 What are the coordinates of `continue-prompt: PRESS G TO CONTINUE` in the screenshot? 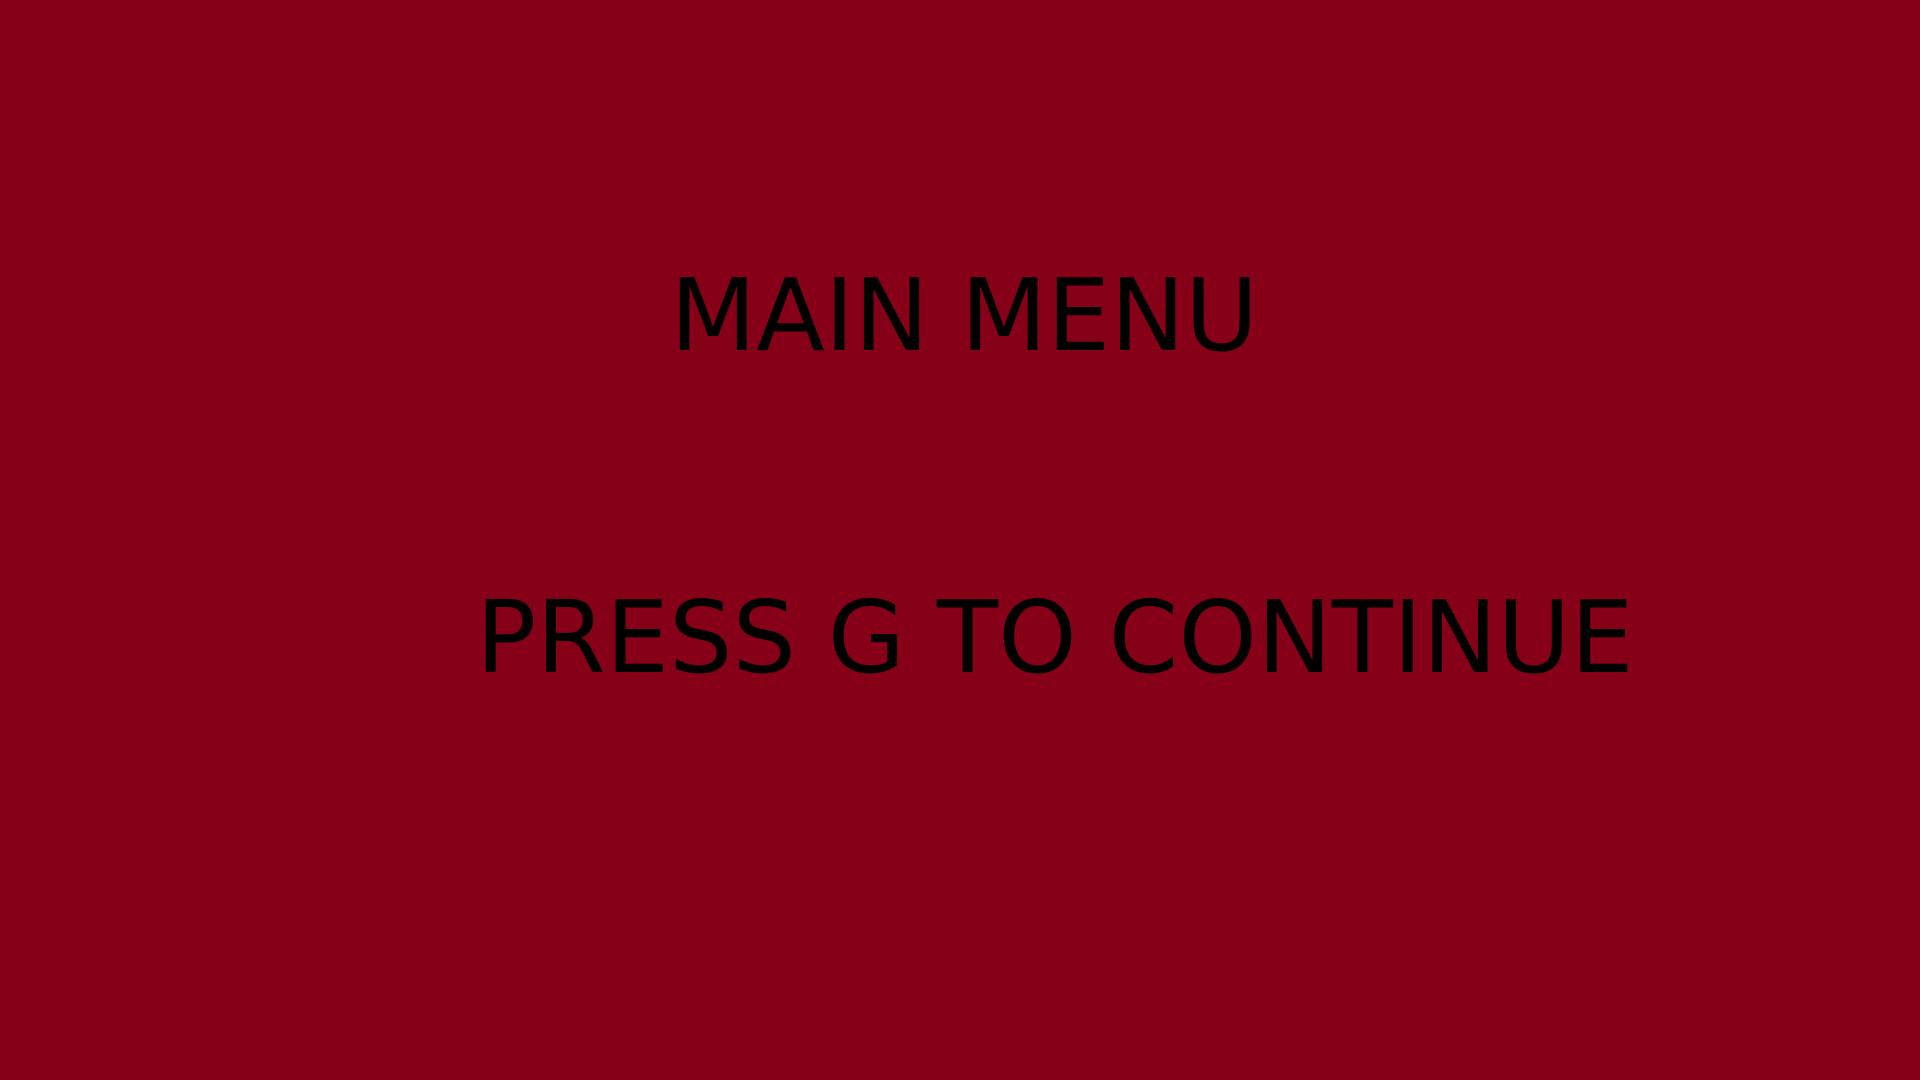 It's located at (1055, 637).